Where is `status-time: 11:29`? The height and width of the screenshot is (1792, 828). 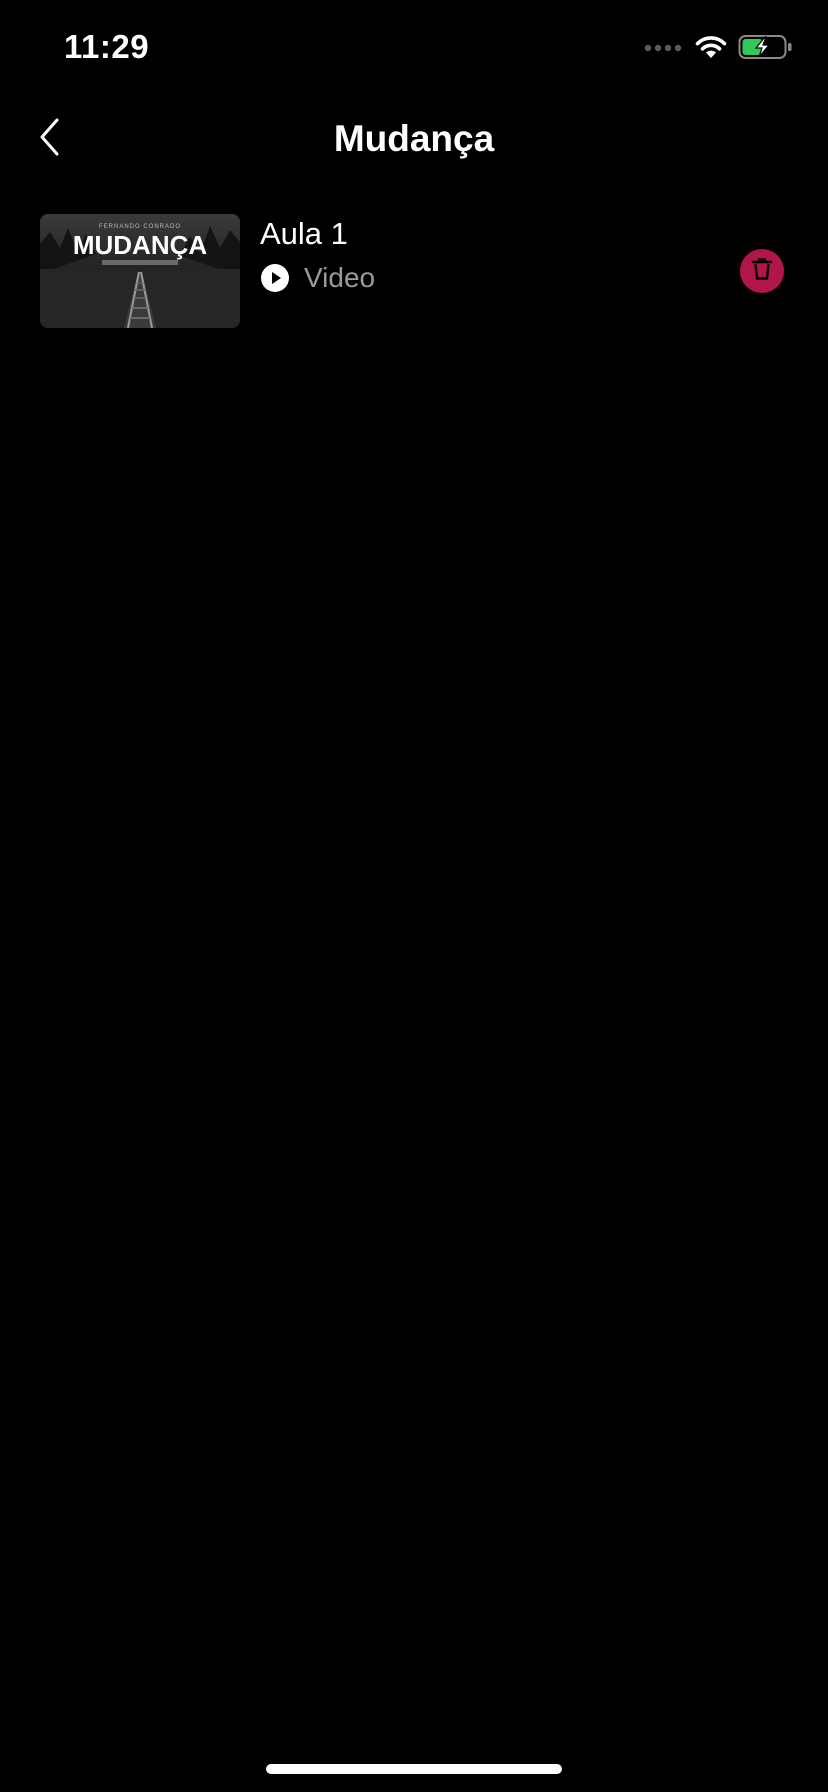 status-time: 11:29 is located at coordinates (107, 46).